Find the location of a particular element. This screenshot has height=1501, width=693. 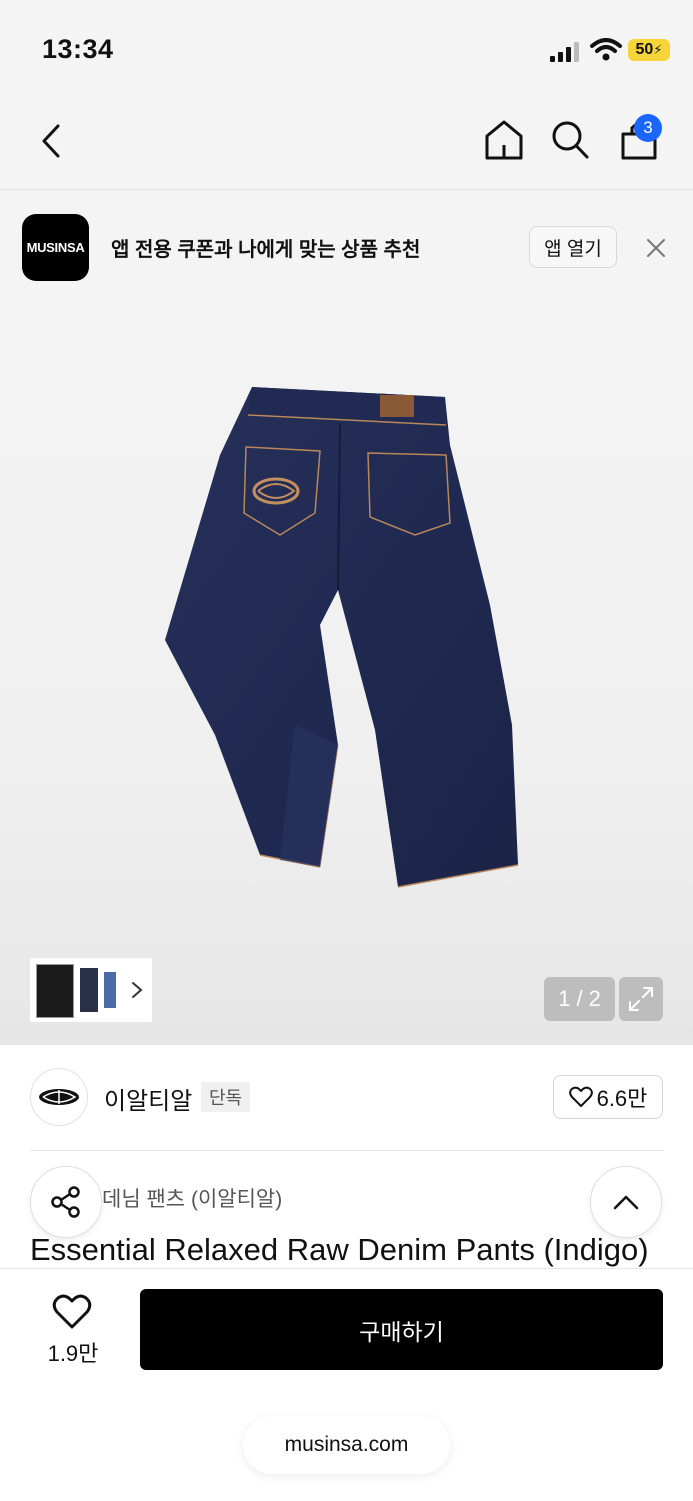

chevron-up-icon is located at coordinates (626, 1202).